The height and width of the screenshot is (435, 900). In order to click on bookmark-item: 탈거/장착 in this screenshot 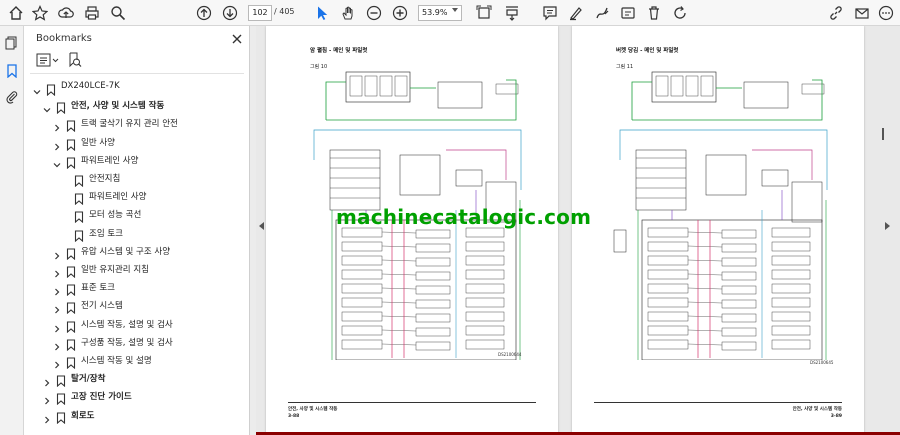, I will do `click(134, 378)`.